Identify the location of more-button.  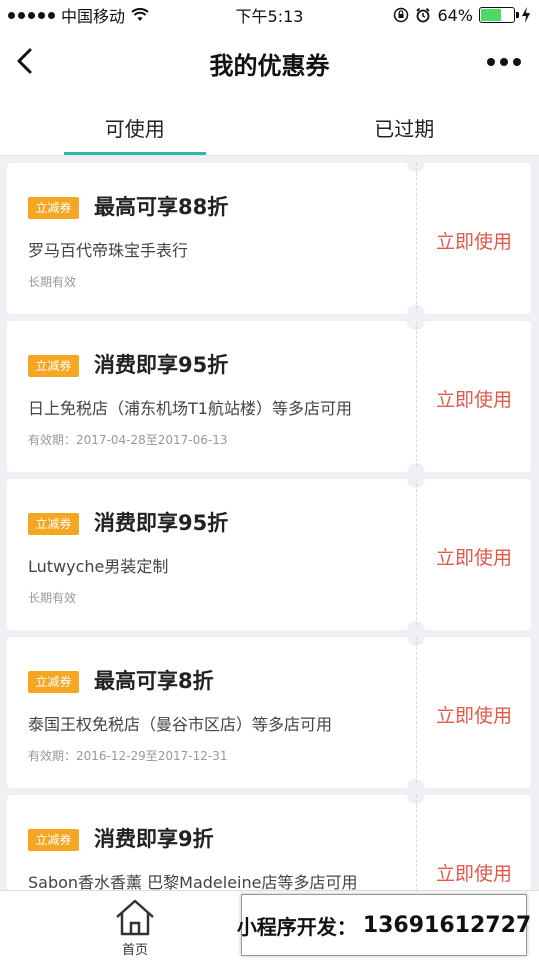
(504, 62).